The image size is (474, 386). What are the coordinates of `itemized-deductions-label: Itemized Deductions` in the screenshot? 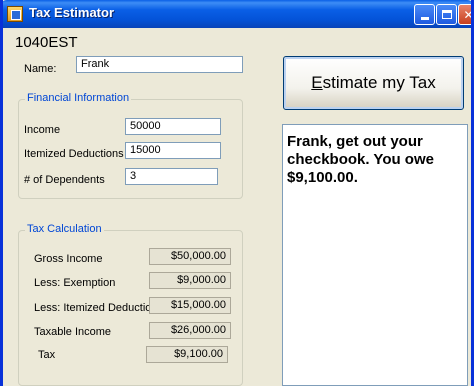 It's located at (74, 154).